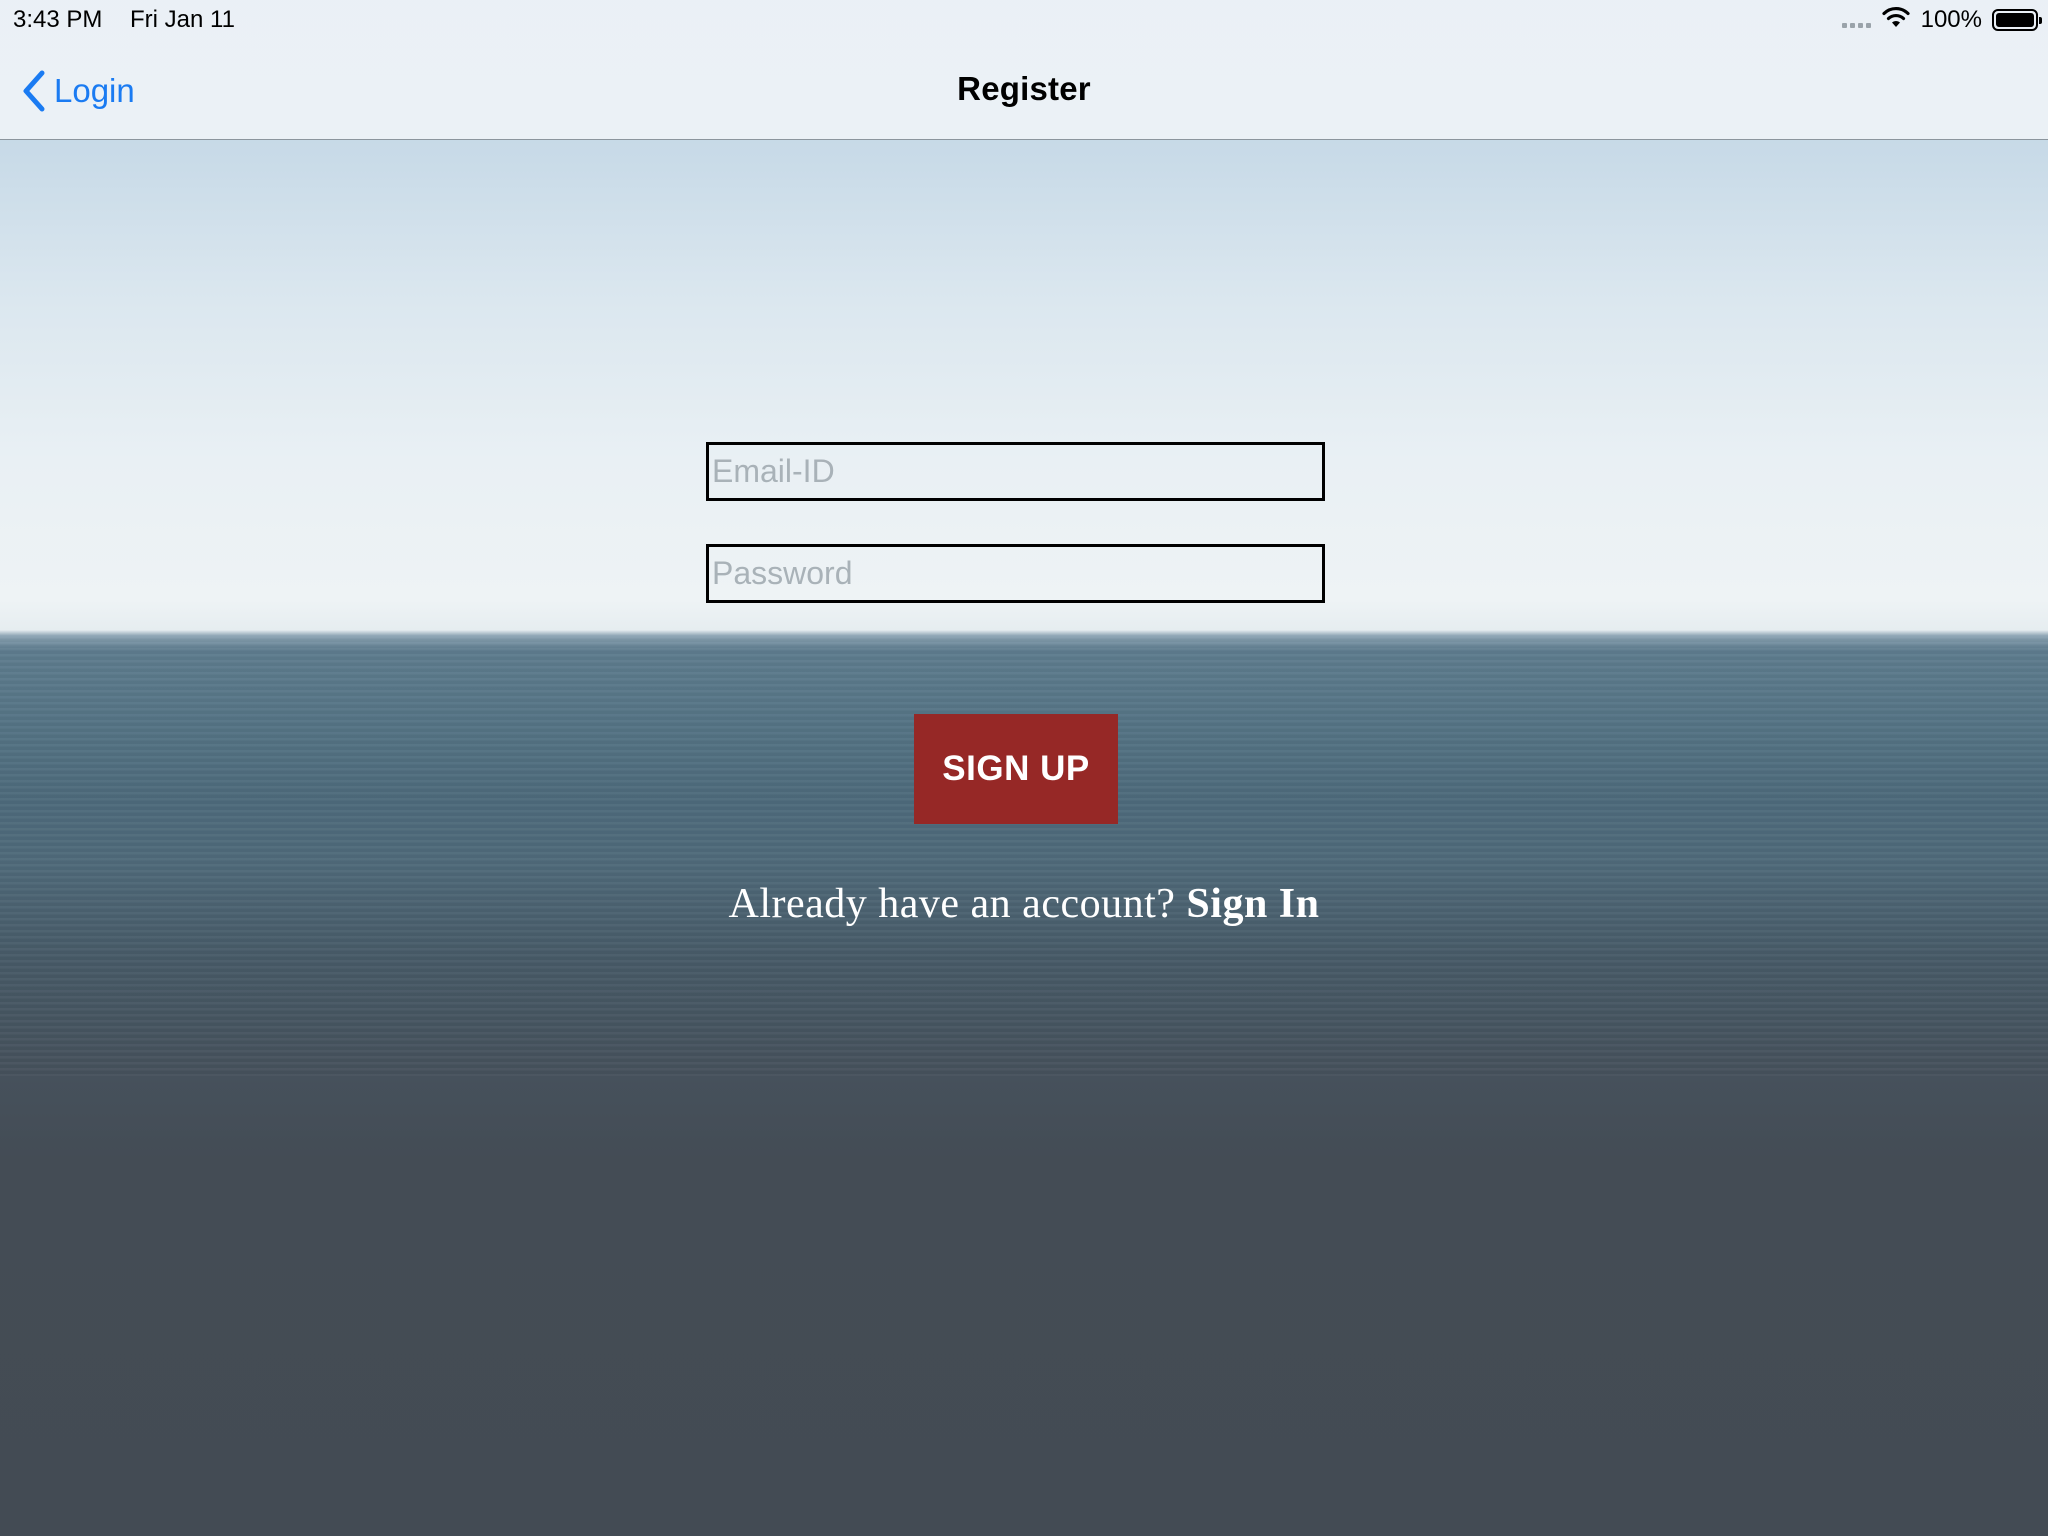 The image size is (2048, 1536). Describe the element at coordinates (952, 904) in the screenshot. I see `sign-in-prompt-text: Already have an account?` at that location.